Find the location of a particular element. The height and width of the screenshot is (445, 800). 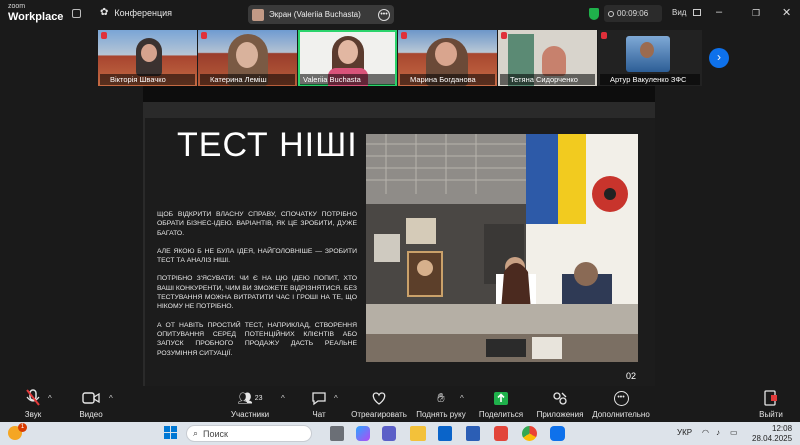

share-label: Поделиться is located at coordinates (501, 414).